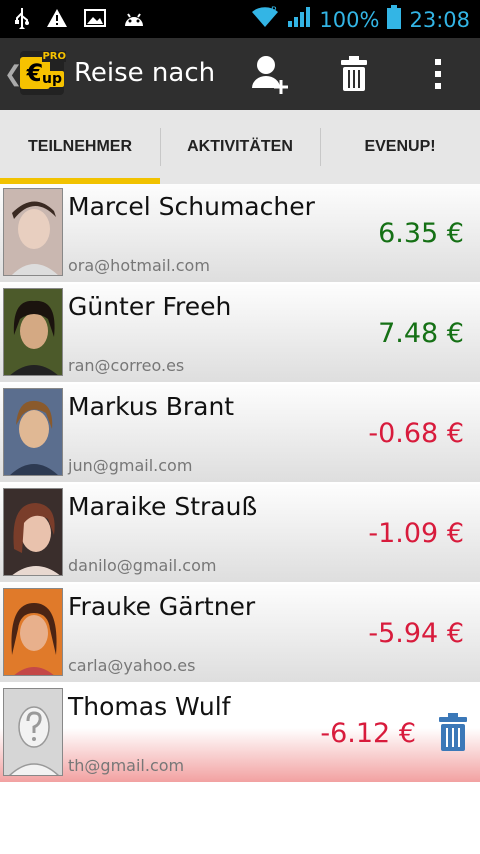  What do you see at coordinates (54, 56) in the screenshot?
I see `logo-pro-badge: PRO` at bounding box center [54, 56].